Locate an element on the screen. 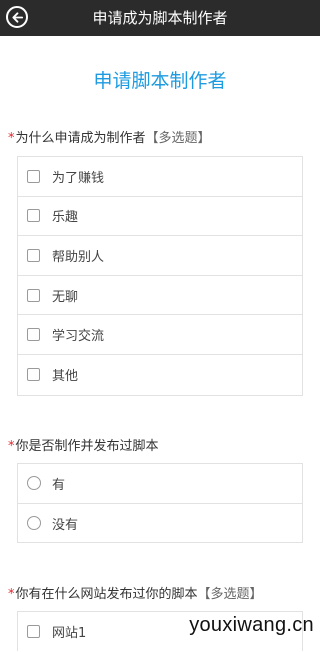  option-label: 学习交流 is located at coordinates (78, 337).